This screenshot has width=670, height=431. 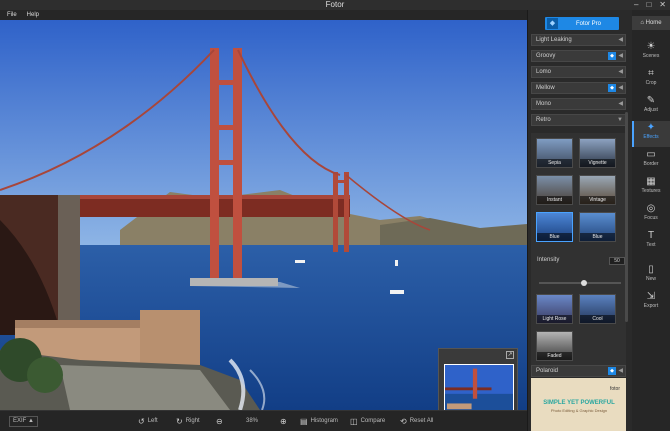 What do you see at coordinates (421, 421) in the screenshot?
I see `reset-label: Reset All` at bounding box center [421, 421].